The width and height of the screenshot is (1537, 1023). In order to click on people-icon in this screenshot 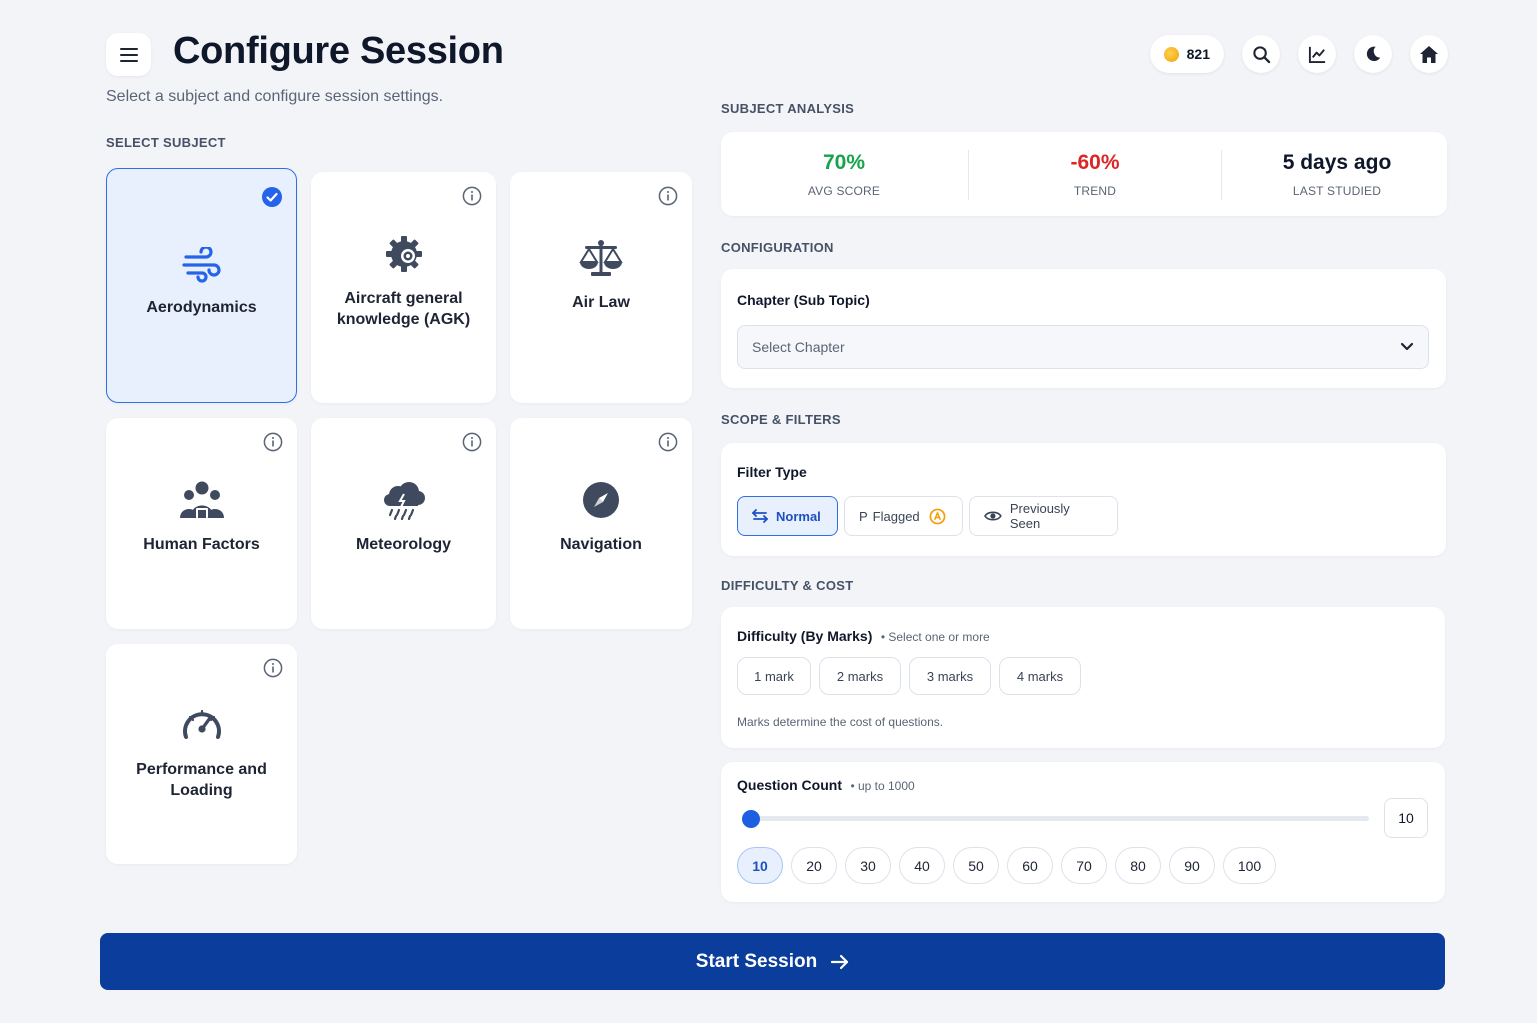, I will do `click(202, 500)`.